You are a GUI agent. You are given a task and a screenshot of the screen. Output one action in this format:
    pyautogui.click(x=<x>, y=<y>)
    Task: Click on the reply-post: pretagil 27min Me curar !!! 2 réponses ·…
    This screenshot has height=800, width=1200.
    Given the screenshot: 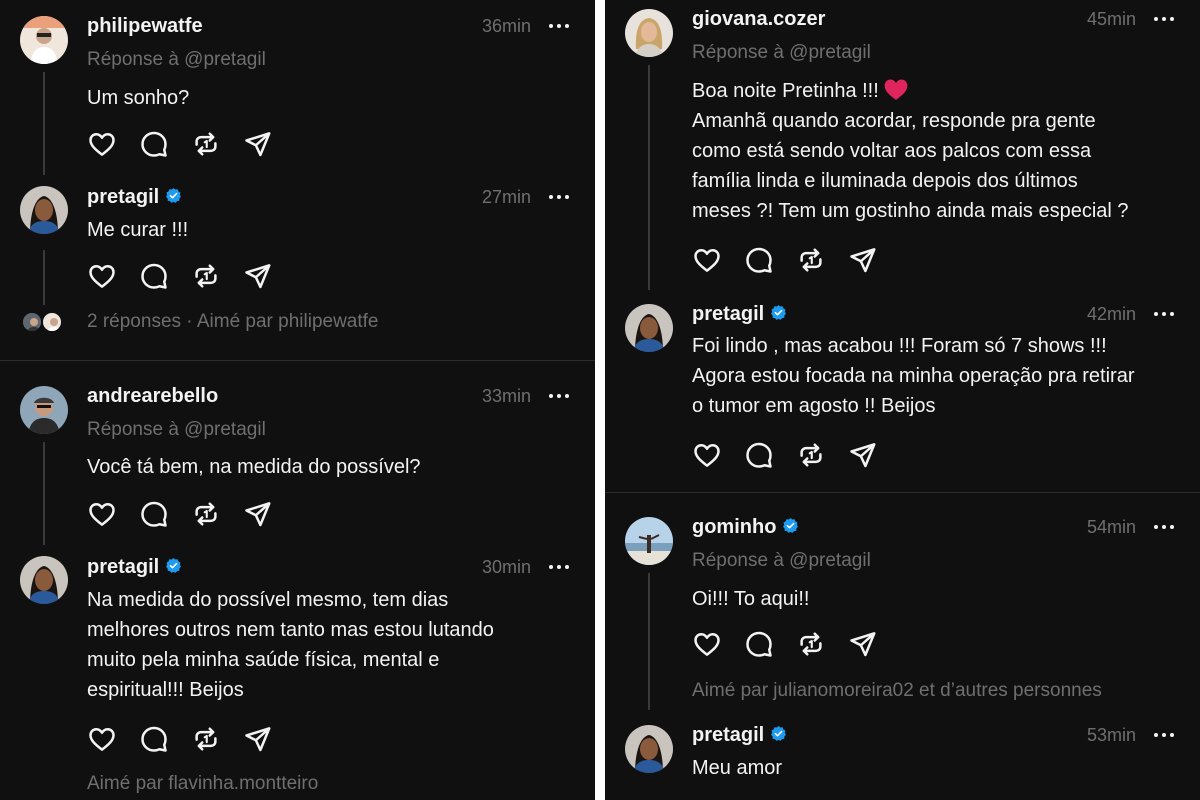 What is the action you would take?
    pyautogui.click(x=297, y=265)
    